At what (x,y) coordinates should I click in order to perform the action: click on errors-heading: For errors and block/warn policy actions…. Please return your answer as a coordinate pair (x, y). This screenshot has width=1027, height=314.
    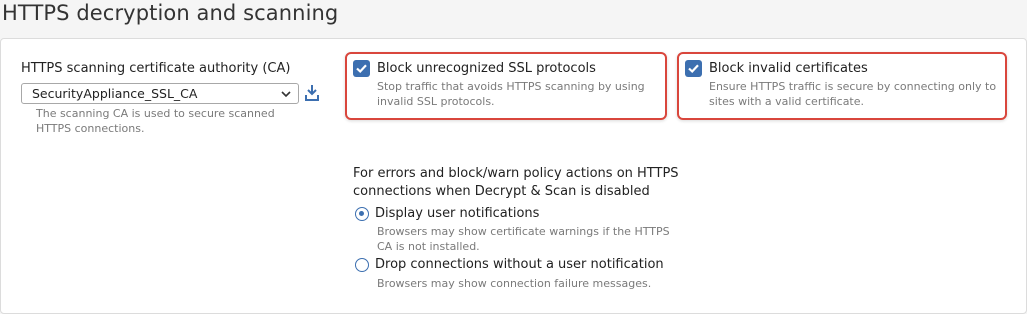
    Looking at the image, I should click on (516, 182).